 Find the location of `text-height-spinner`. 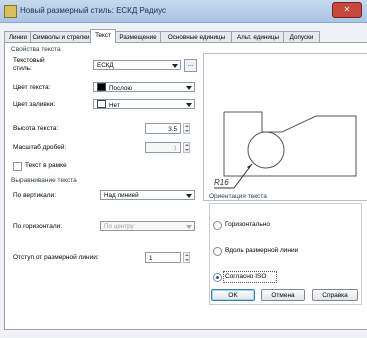

text-height-spinner is located at coordinates (186, 128).